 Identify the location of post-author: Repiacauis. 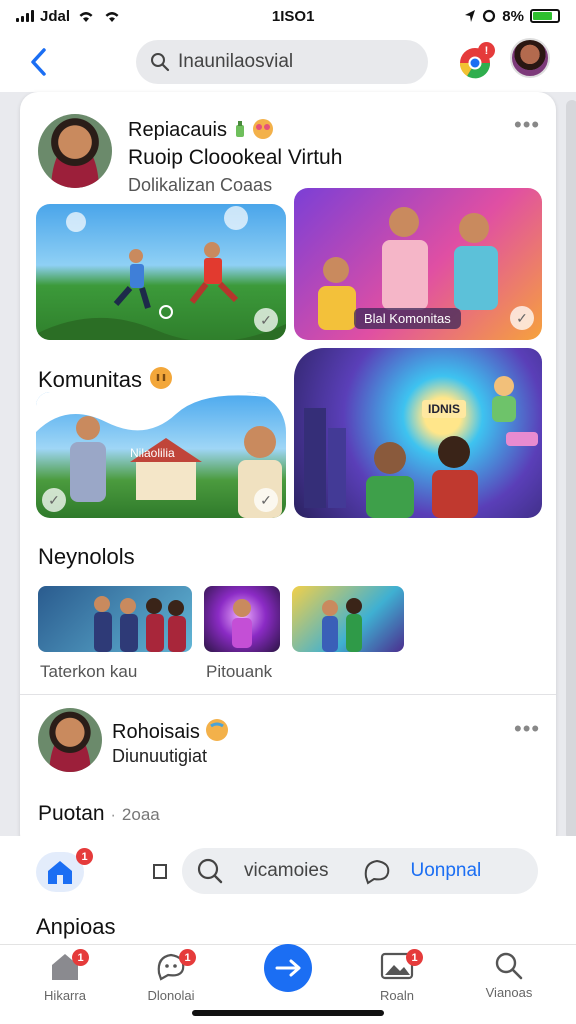
(177, 130).